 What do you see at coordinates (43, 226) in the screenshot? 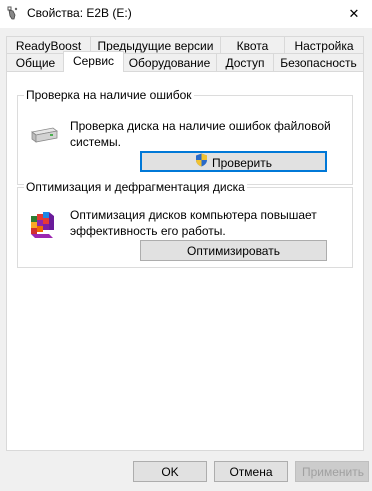
I see `defrag-icon` at bounding box center [43, 226].